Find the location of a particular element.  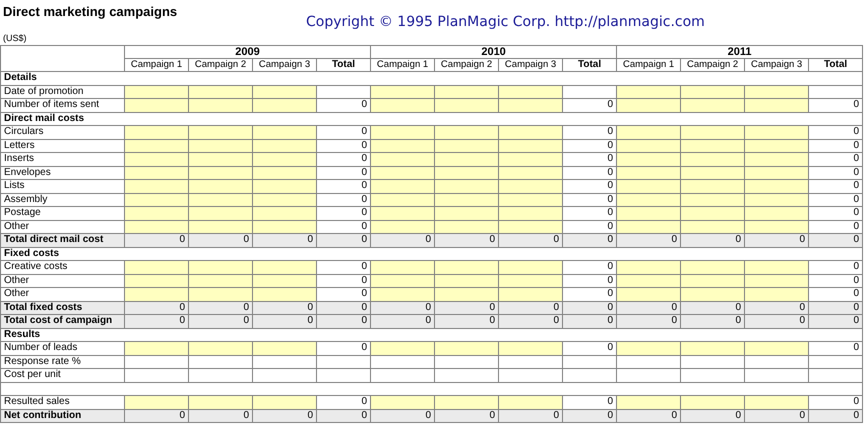

section-heading: Details is located at coordinates (431, 78).